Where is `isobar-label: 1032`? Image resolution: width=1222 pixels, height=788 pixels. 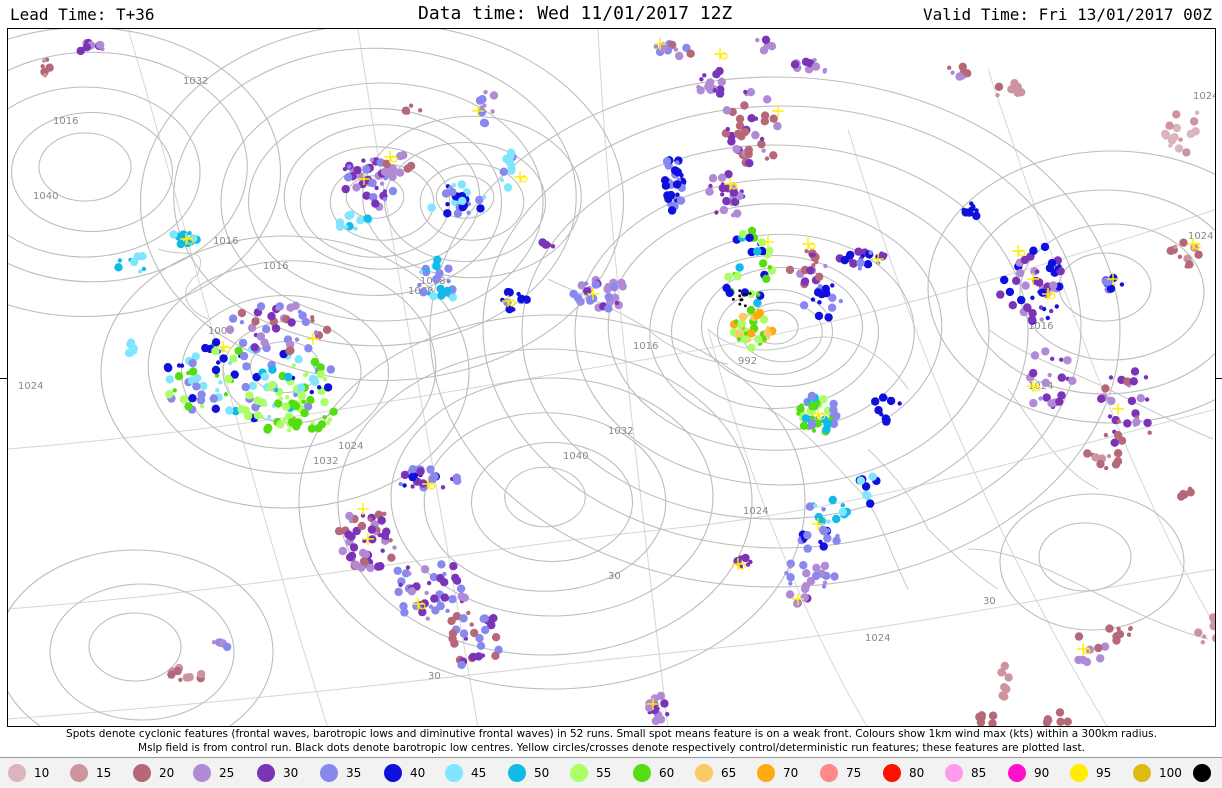 isobar-label: 1032 is located at coordinates (620, 431).